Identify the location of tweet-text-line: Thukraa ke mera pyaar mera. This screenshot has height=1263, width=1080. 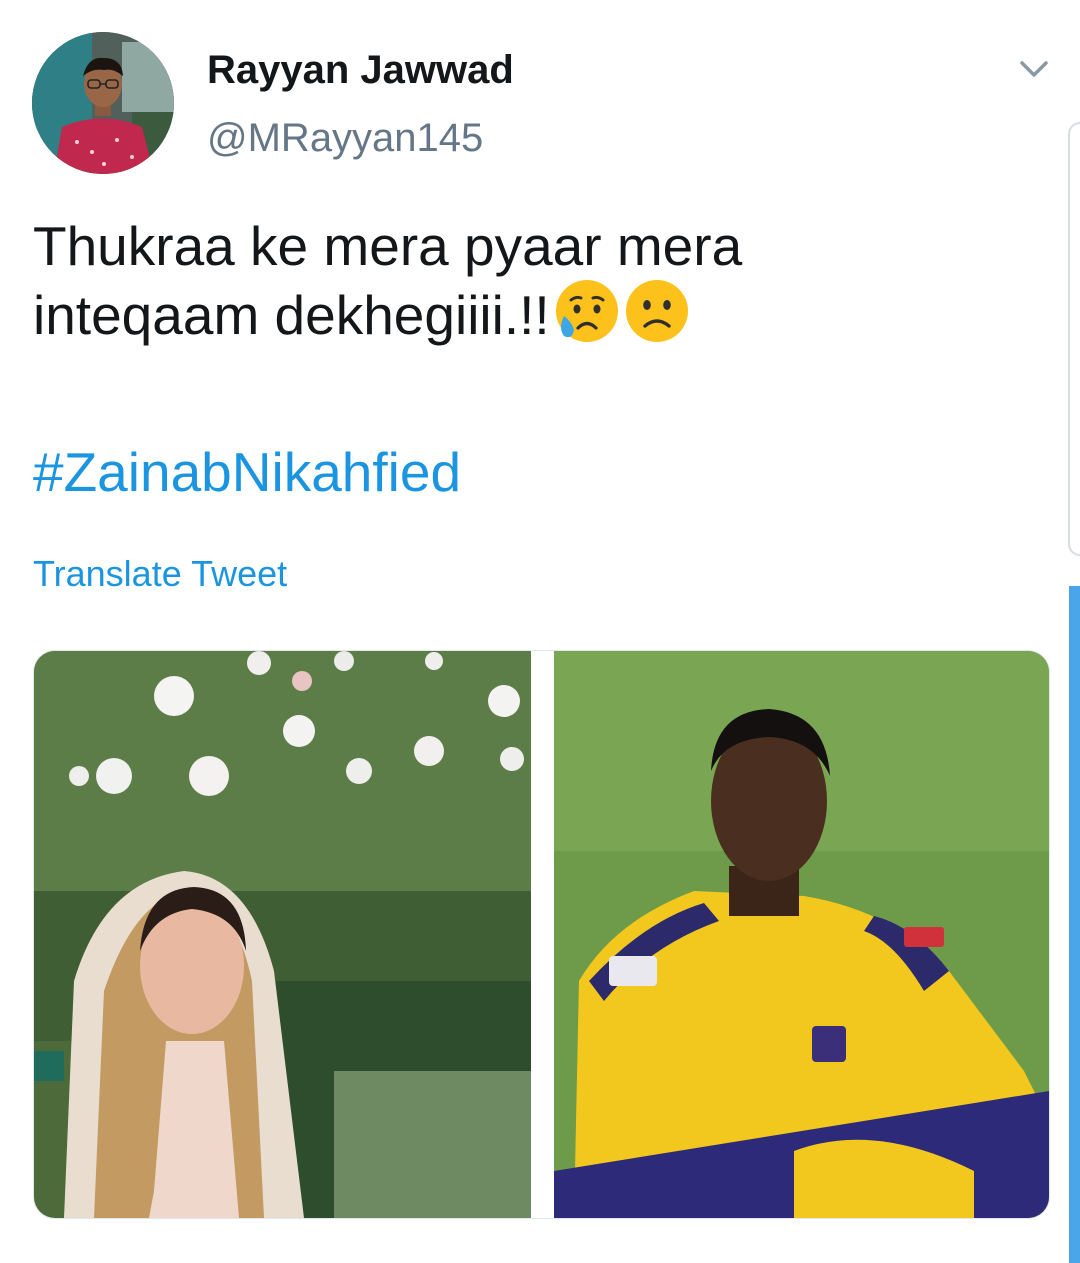
(388, 246).